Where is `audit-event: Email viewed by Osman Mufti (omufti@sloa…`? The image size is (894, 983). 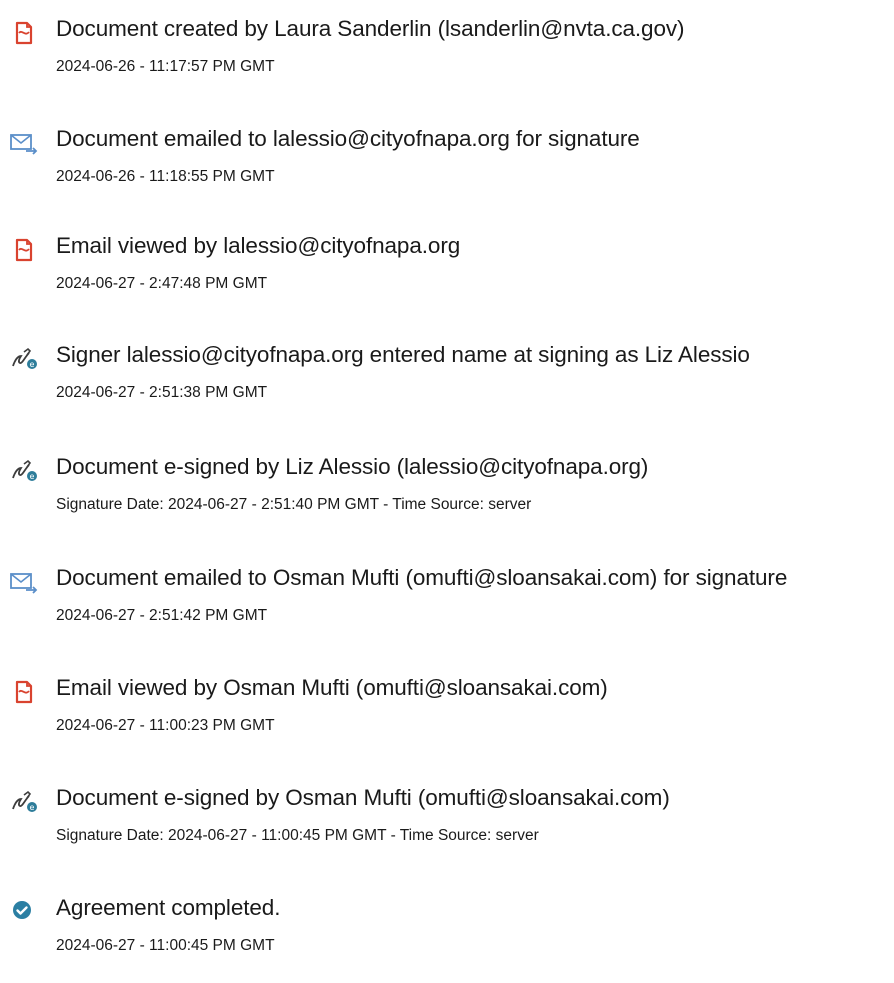
audit-event: Email viewed by Osman Mufti (omufti@sloa… is located at coordinates (447, 718).